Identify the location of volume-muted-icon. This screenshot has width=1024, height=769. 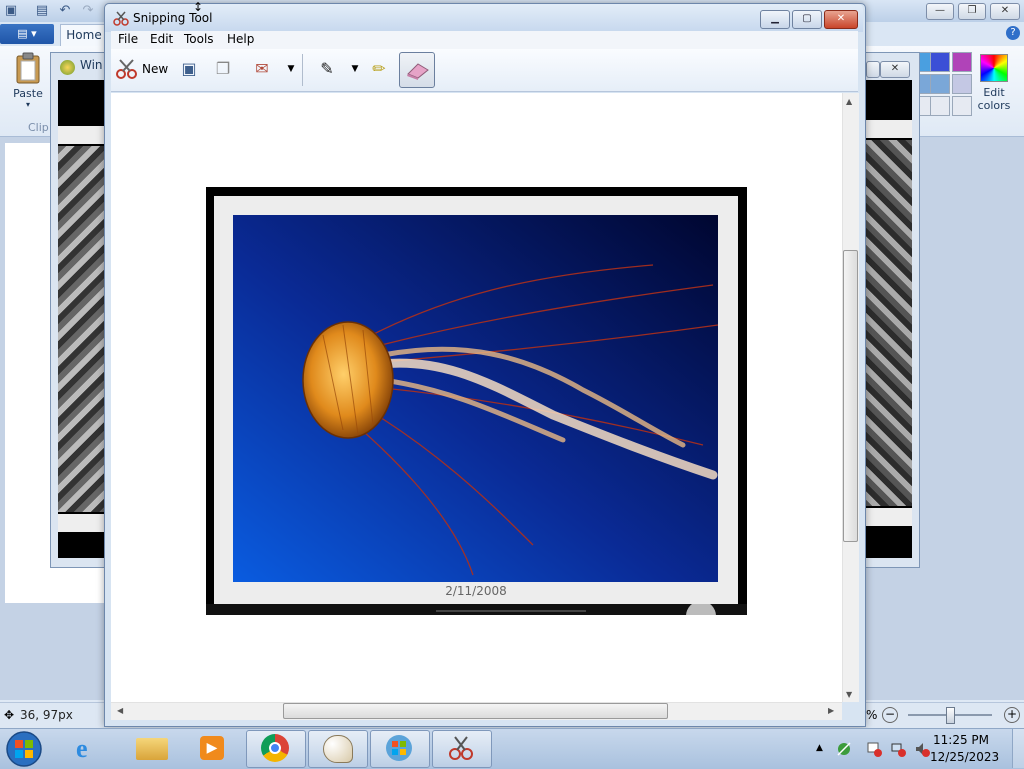
(922, 749).